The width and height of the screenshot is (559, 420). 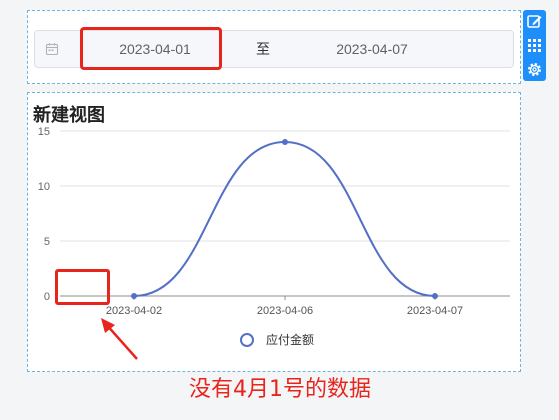 I want to click on highlight-missing-start, so click(x=82, y=287).